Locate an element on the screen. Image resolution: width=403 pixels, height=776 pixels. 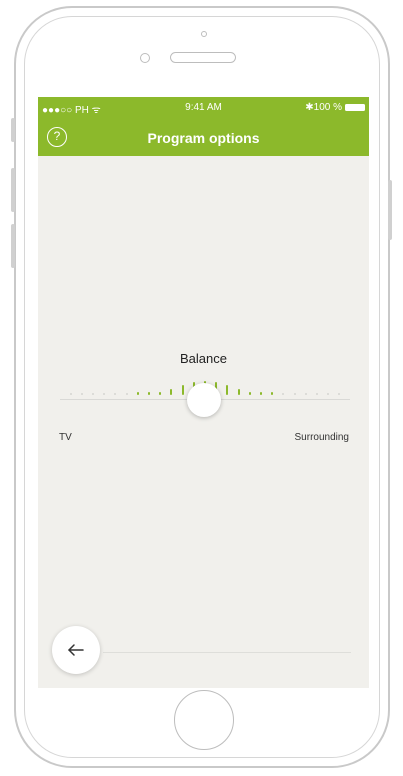
balance-slider-thumb is located at coordinates (204, 400).